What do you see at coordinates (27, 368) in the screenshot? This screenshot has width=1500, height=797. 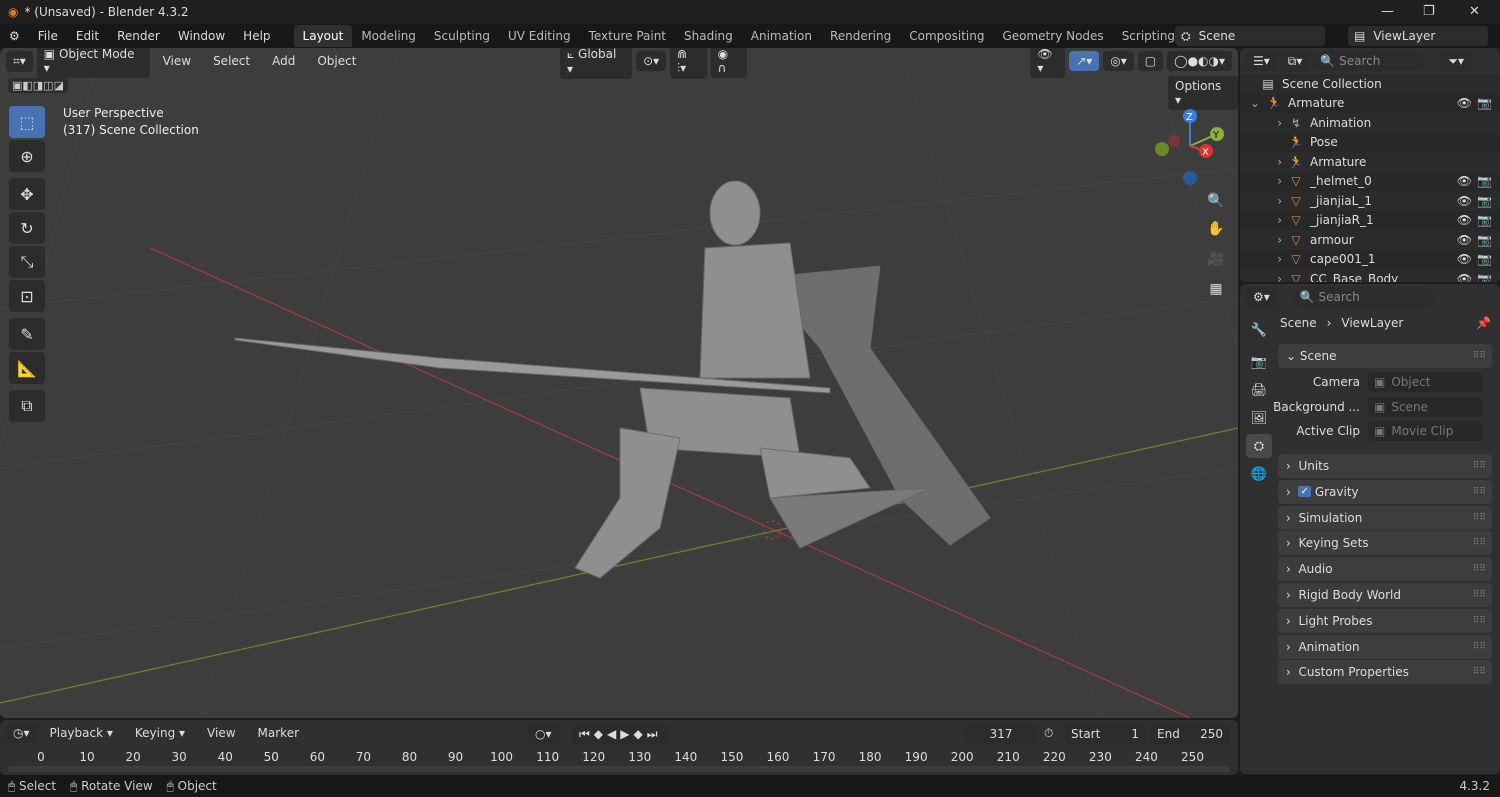 I see `measure-tool: 📐` at bounding box center [27, 368].